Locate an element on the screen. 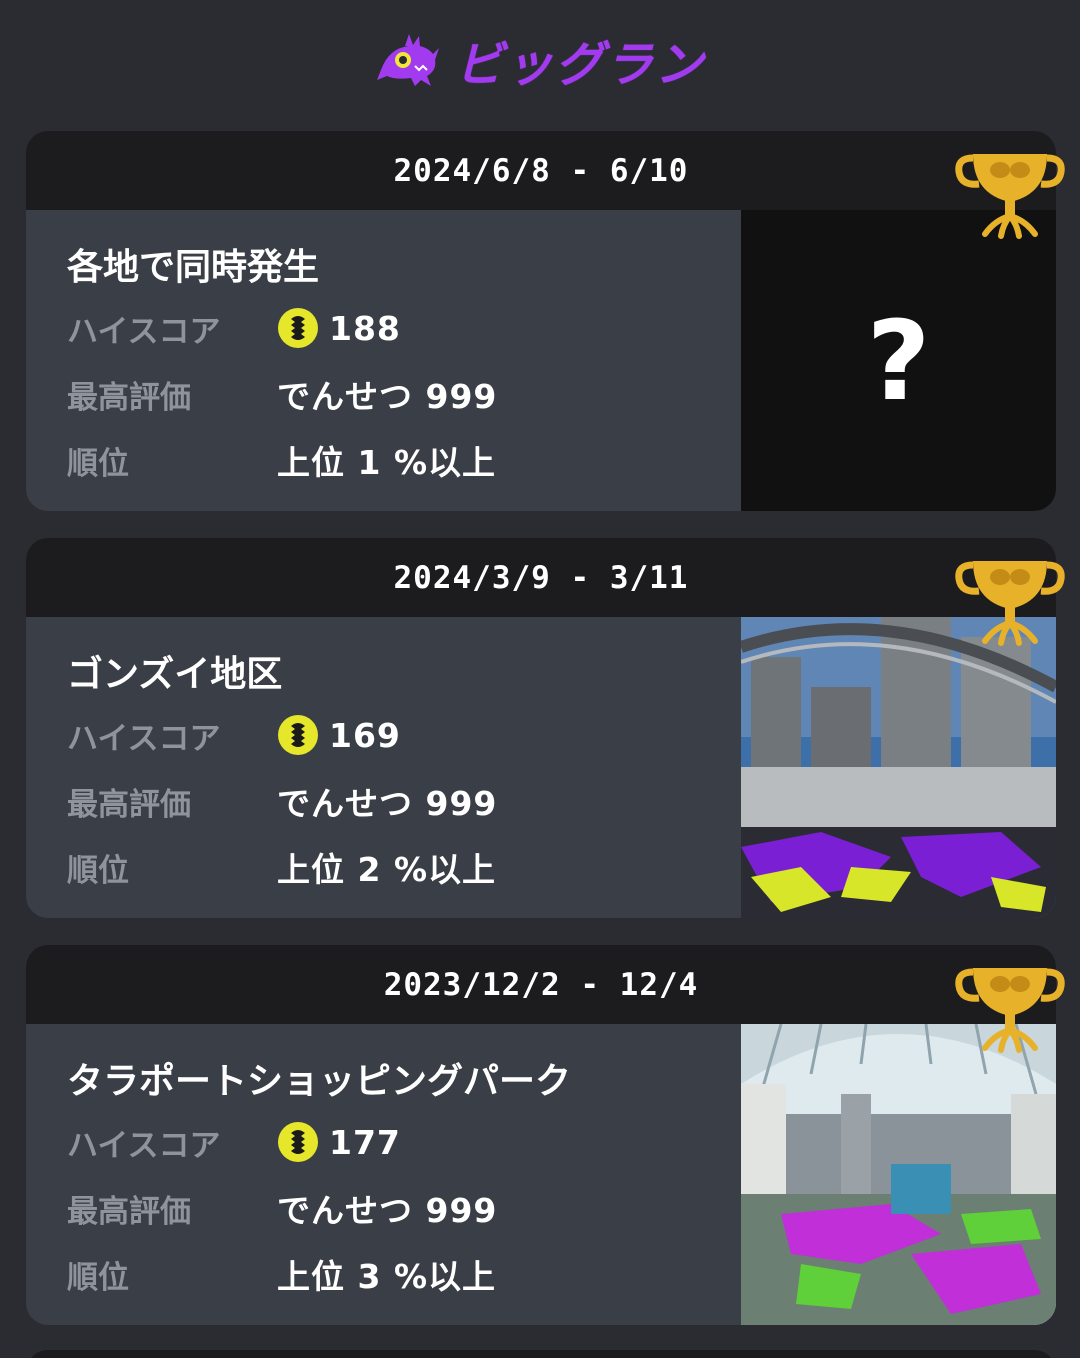 The width and height of the screenshot is (1080, 1358). stage-name: タラポートショッピングパーク is located at coordinates (319, 1081).